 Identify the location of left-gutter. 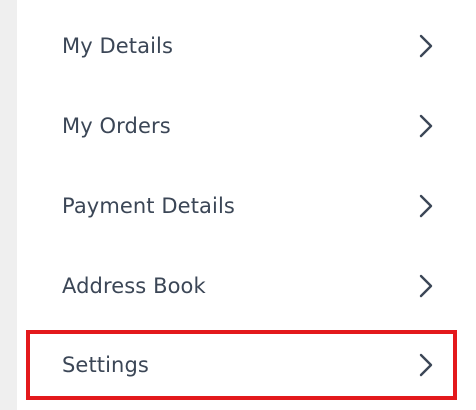
(8, 205).